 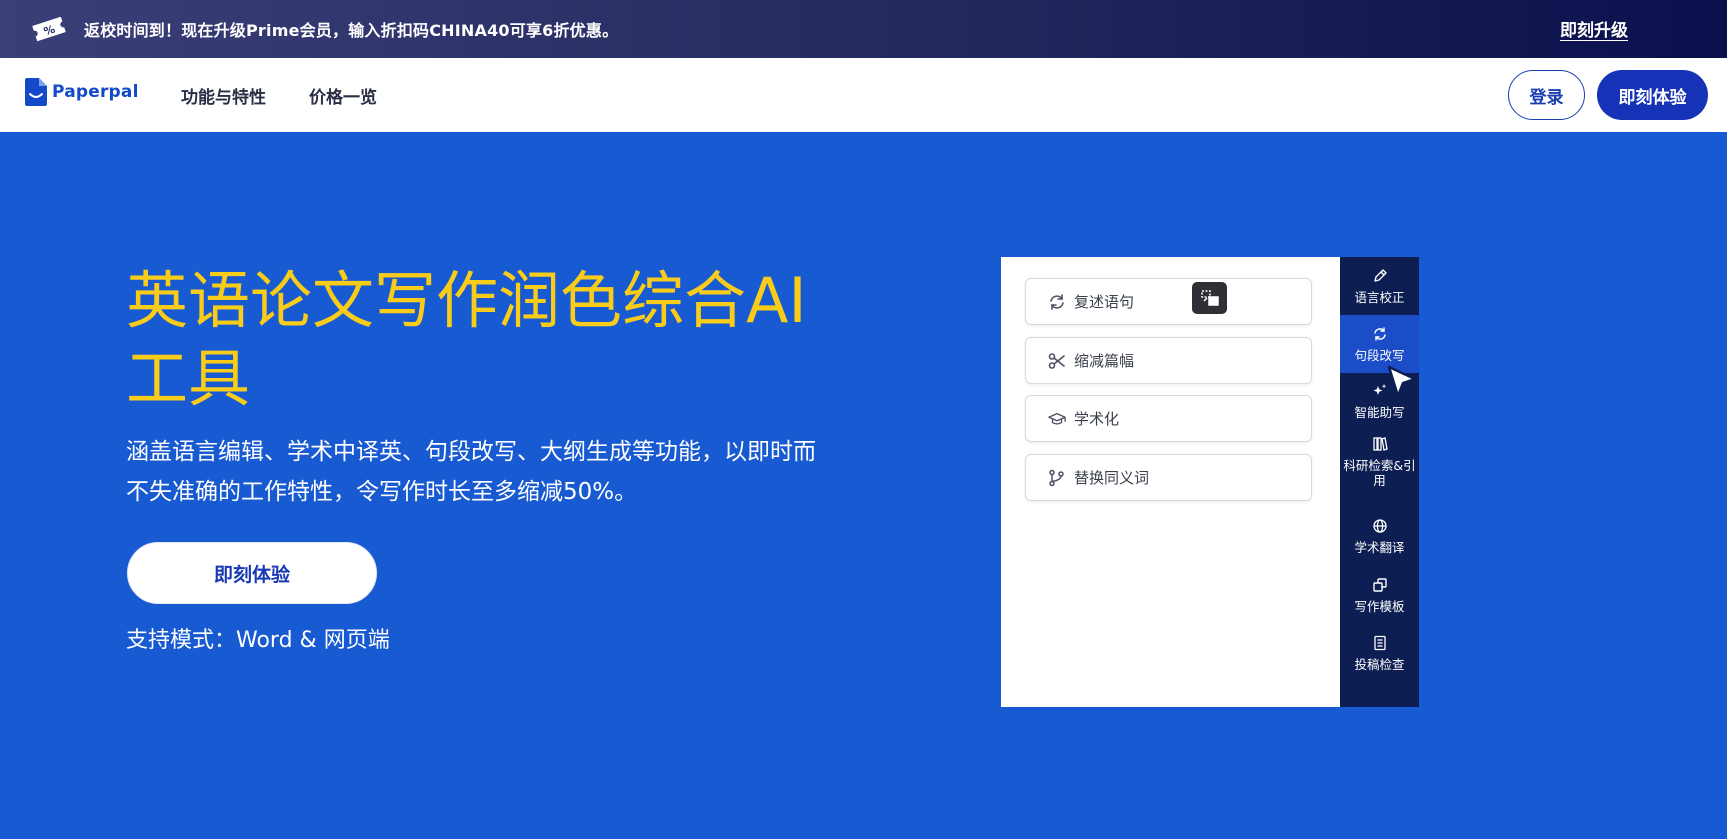 What do you see at coordinates (223, 95) in the screenshot?
I see `nav-features-link: 功能与特性` at bounding box center [223, 95].